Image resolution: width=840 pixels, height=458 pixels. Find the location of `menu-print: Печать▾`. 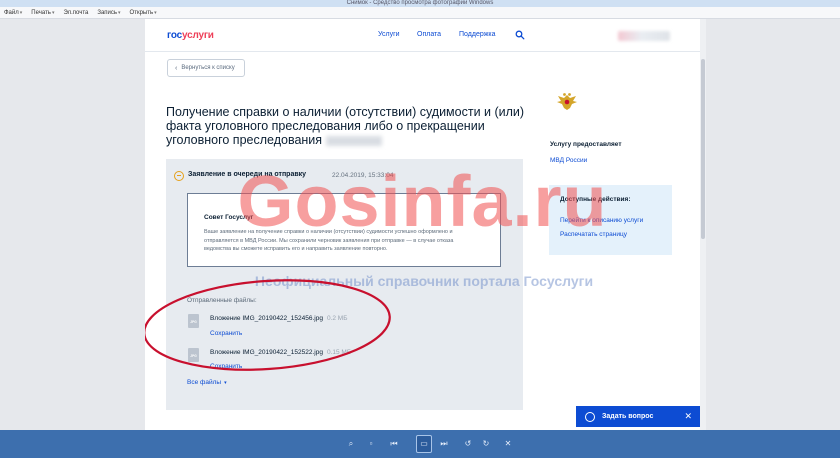

menu-print: Печать▾ is located at coordinates (42, 13).